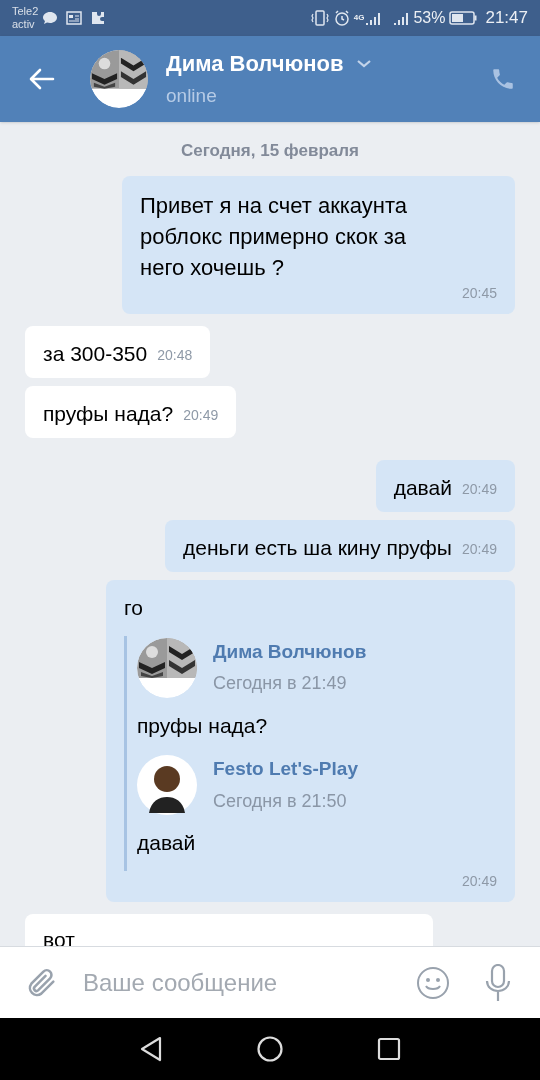 Image resolution: width=540 pixels, height=1080 pixels. What do you see at coordinates (280, 801) in the screenshot?
I see `forward-date: Сегодня в 21:50` at bounding box center [280, 801].